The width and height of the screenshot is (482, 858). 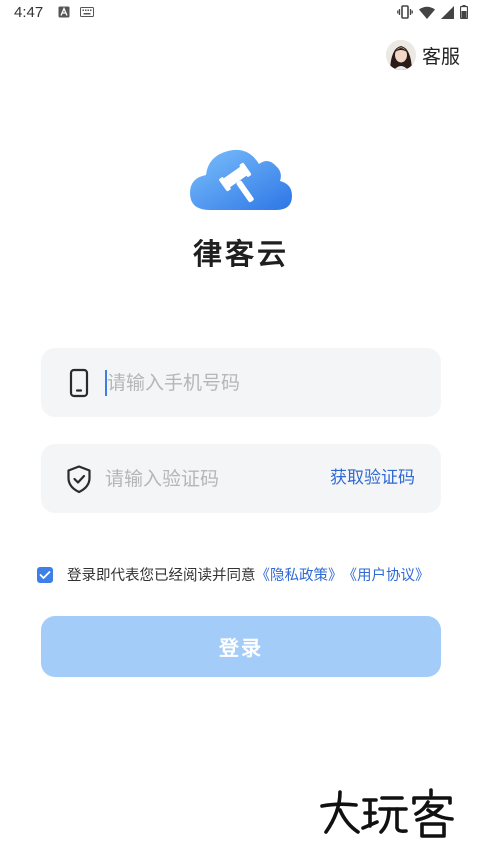 I want to click on phone-input, so click(x=222, y=382).